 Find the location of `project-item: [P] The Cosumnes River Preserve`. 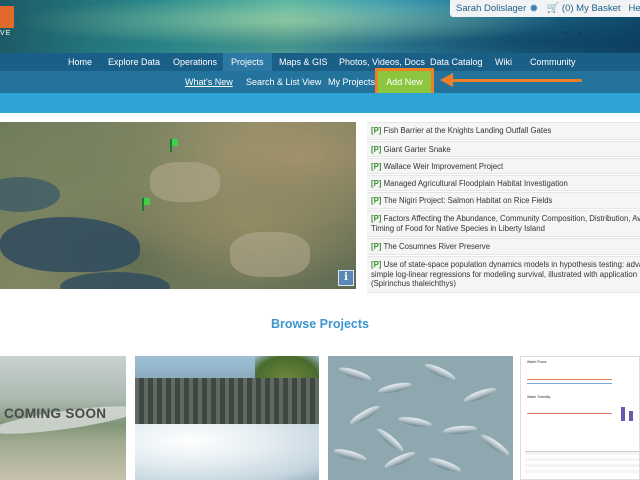

project-item: [P] The Cosumnes River Preserve is located at coordinates (503, 246).